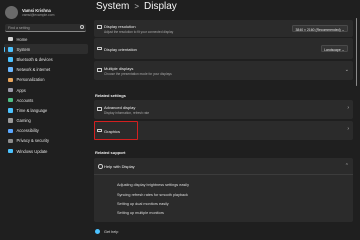  Describe the element at coordinates (46, 131) in the screenshot. I see `sidebar-item-accessibility: Accessibility` at that location.